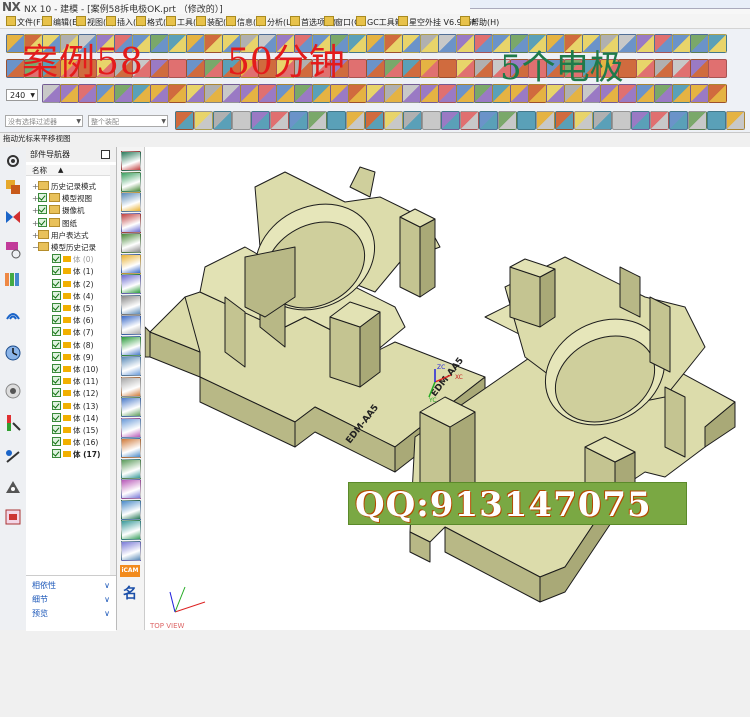 The height and width of the screenshot is (717, 750). Describe the element at coordinates (71, 585) in the screenshot. I see `navigator-section-tab: 相依性 ∨` at that location.